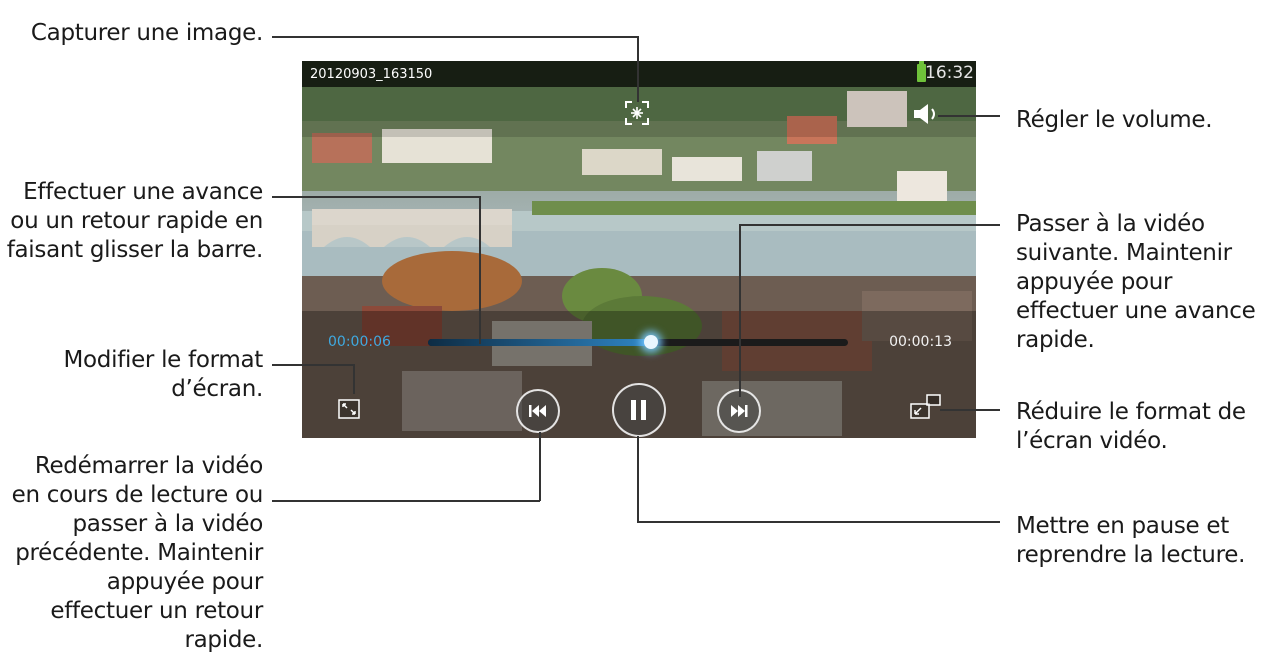 The image size is (1263, 666). I want to click on callout-previous-line: effectuer un retour, so click(156, 611).